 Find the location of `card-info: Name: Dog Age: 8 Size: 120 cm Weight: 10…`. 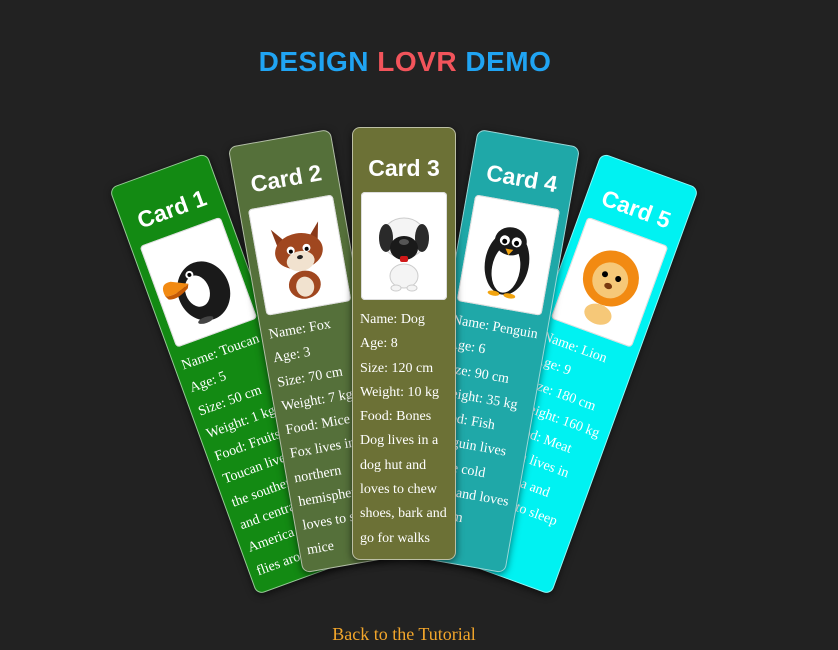

card-info: Name: Dog Age: 8 Size: 120 cm Weight: 10… is located at coordinates (404, 425).